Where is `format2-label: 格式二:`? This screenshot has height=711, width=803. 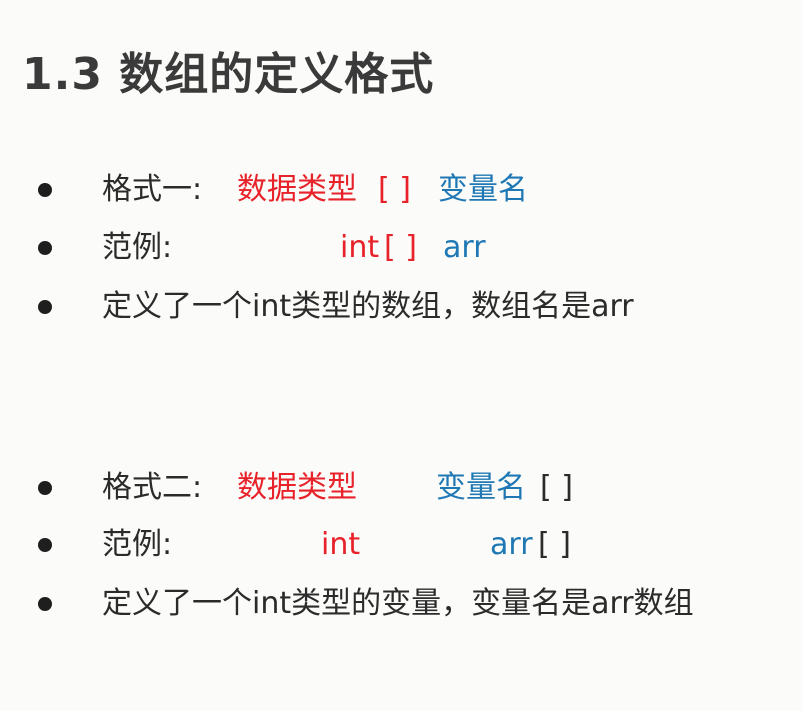
format2-label: 格式二: is located at coordinates (152, 487).